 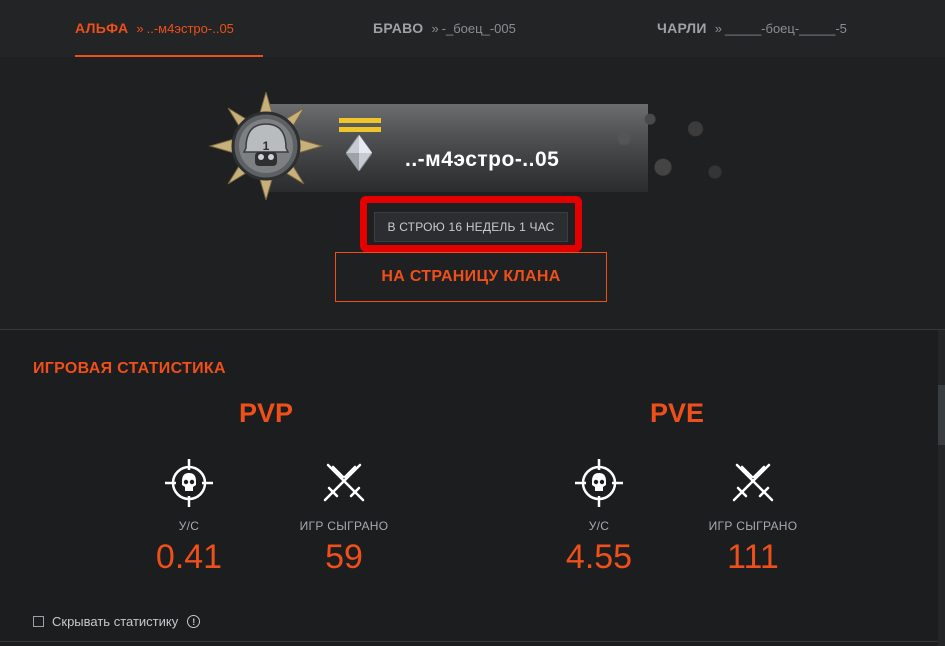 I want to click on scrollbar-thumb, so click(x=941, y=415).